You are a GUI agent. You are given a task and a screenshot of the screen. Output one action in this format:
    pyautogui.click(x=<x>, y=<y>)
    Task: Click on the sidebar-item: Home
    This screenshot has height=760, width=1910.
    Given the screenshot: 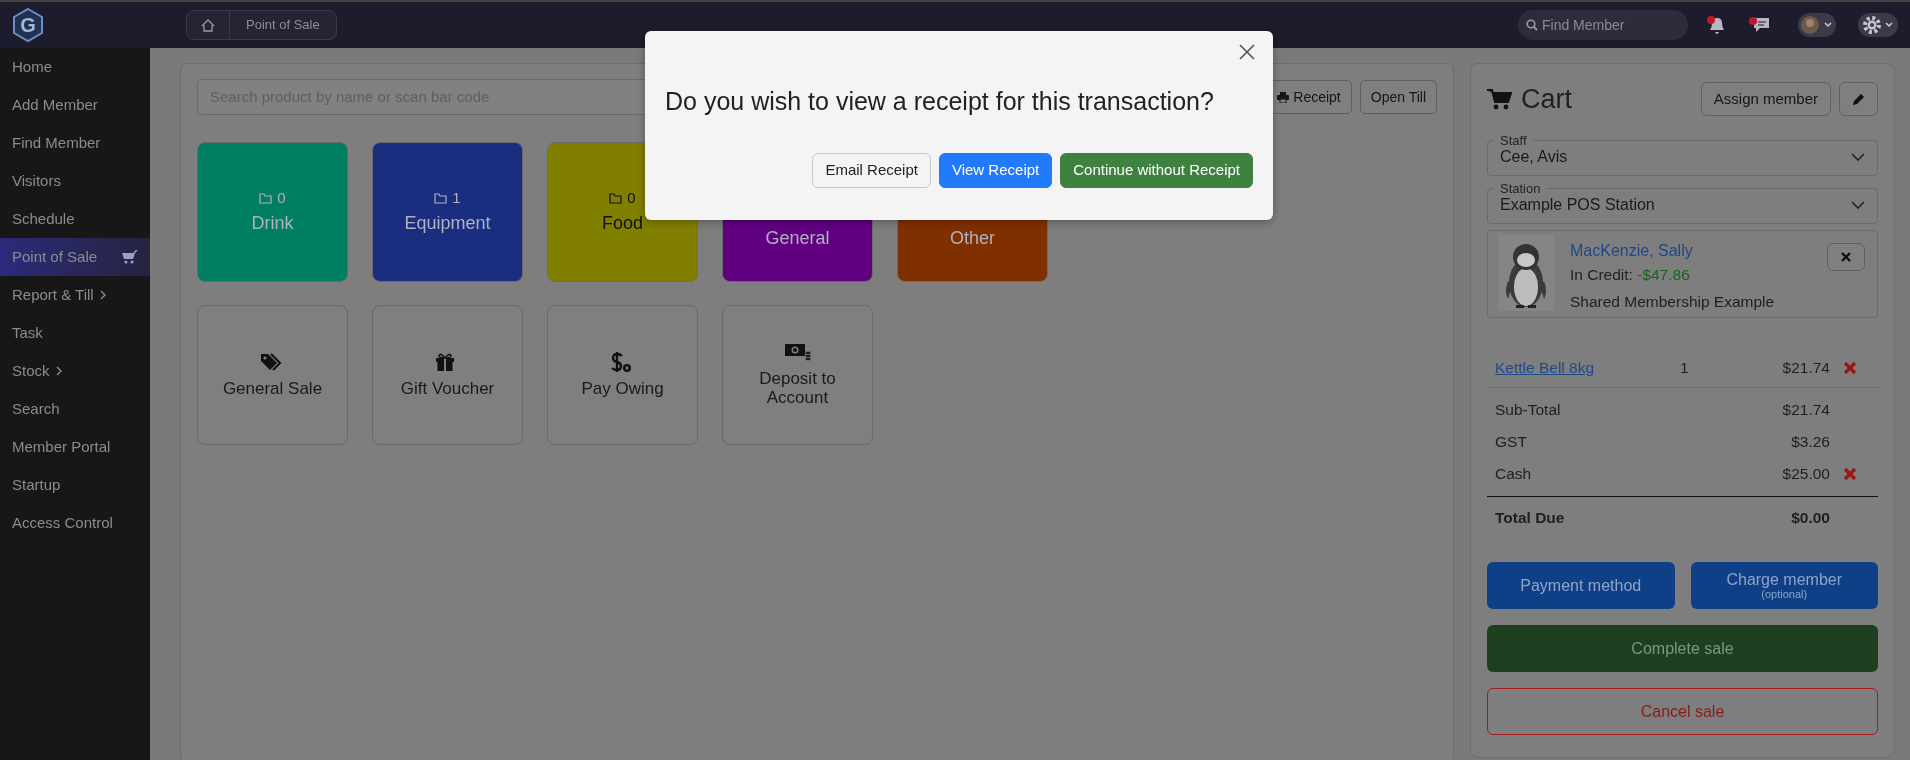 What is the action you would take?
    pyautogui.click(x=75, y=67)
    